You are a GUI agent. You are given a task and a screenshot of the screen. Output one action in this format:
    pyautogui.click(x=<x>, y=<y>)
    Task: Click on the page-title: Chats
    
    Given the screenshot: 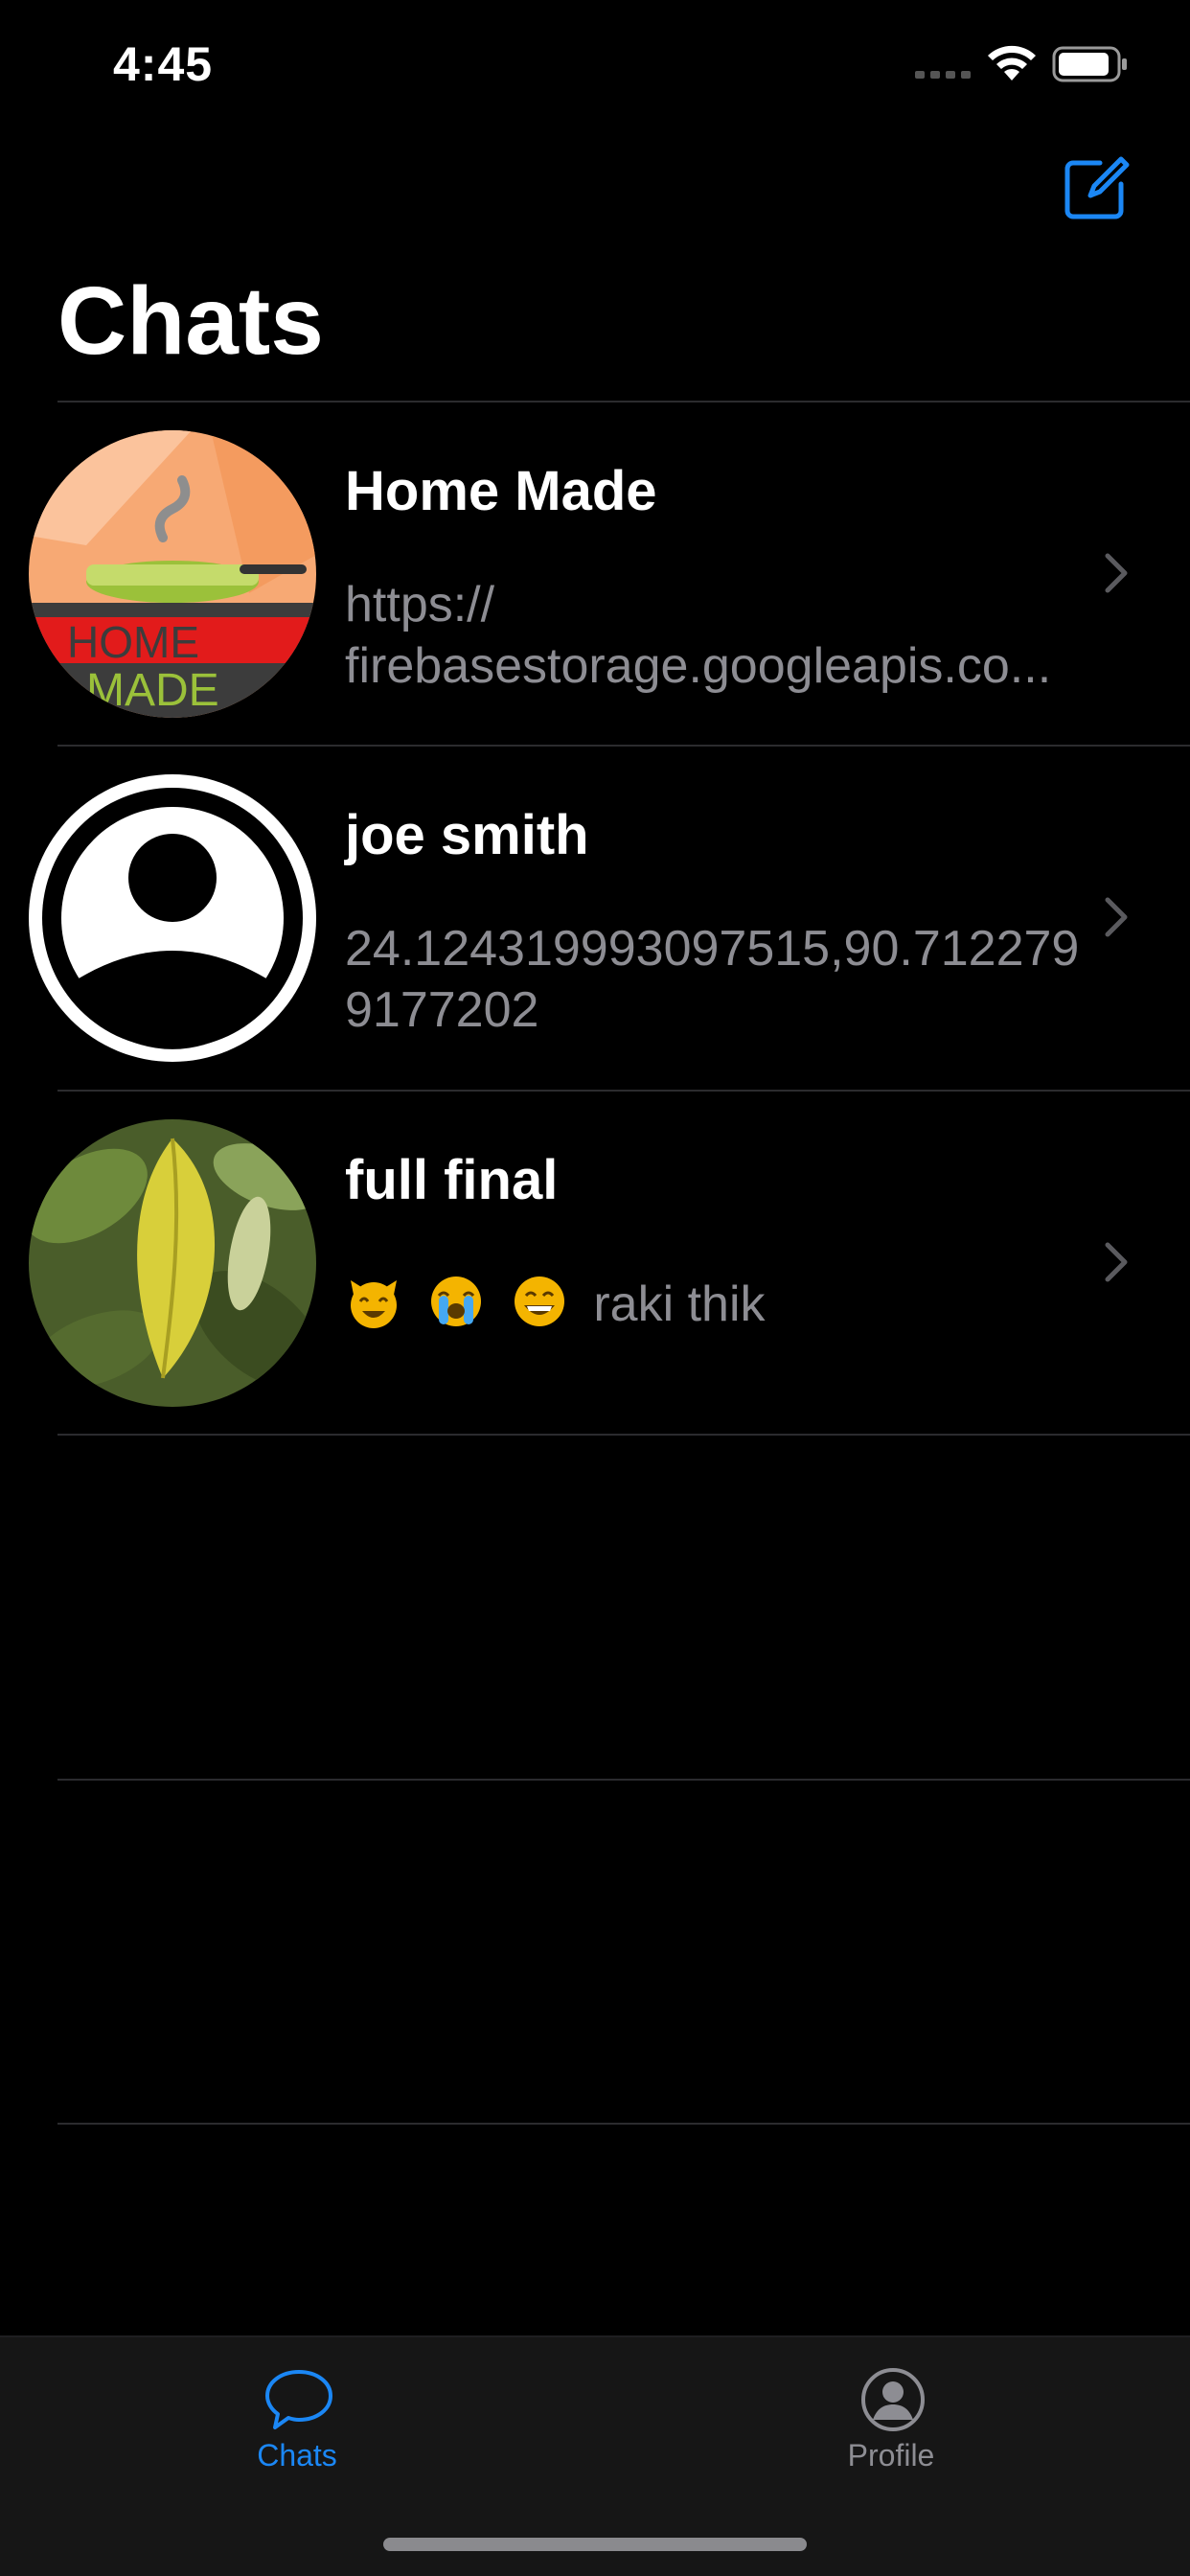 What is the action you would take?
    pyautogui.click(x=191, y=321)
    